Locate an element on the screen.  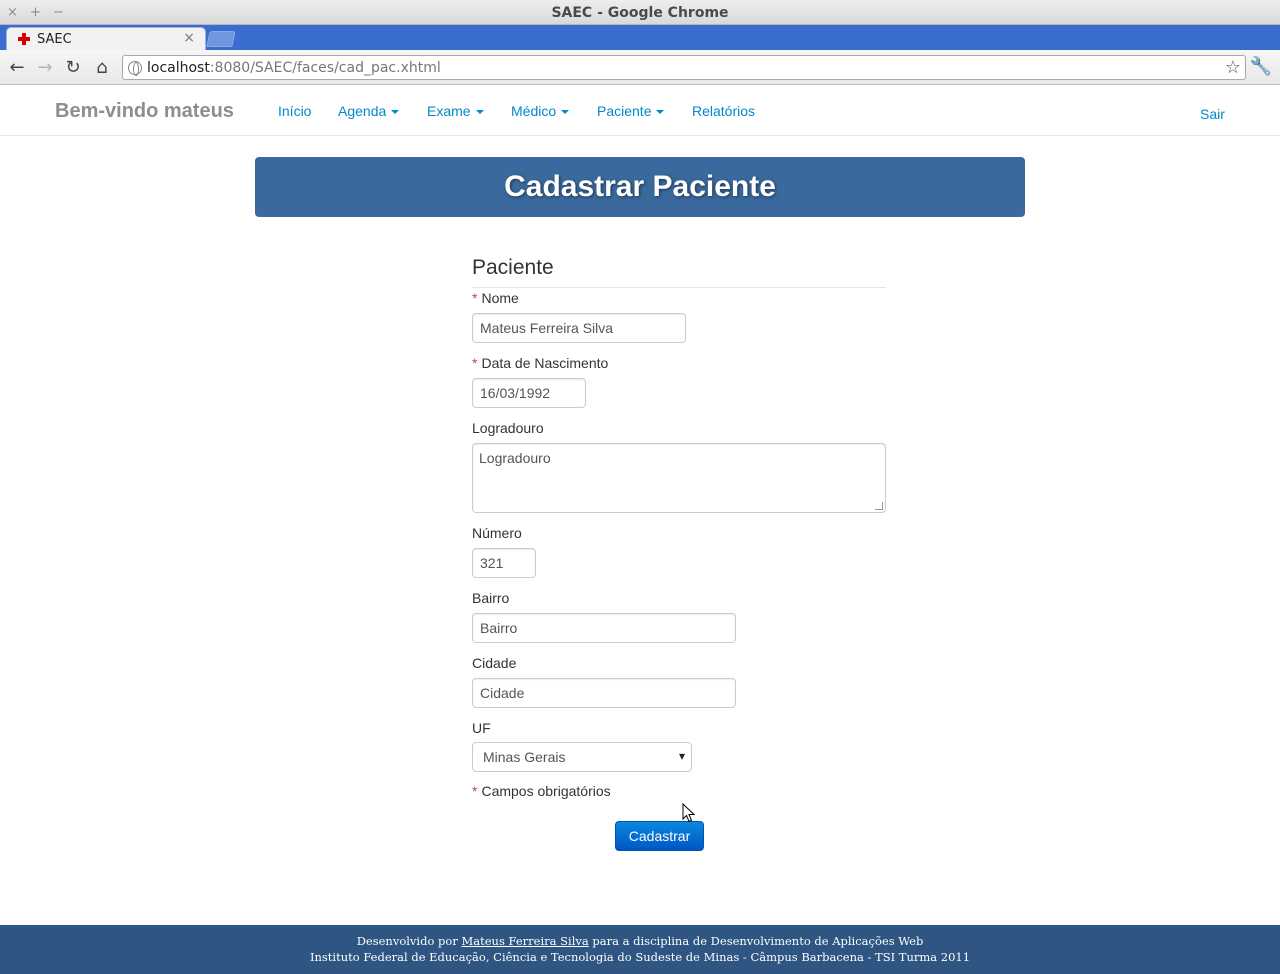
nav-item-label: Relatórios is located at coordinates (724, 111).